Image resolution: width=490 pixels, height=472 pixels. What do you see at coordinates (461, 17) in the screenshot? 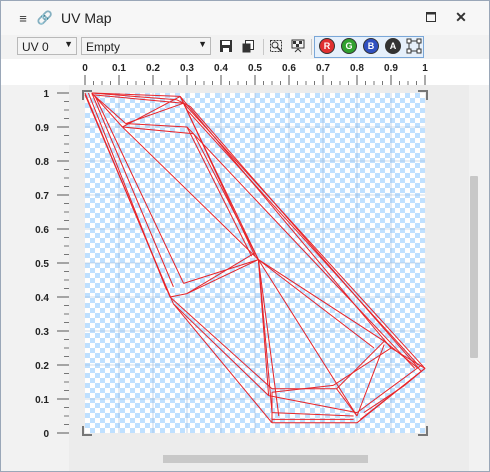
I see `close-button: ✕` at bounding box center [461, 17].